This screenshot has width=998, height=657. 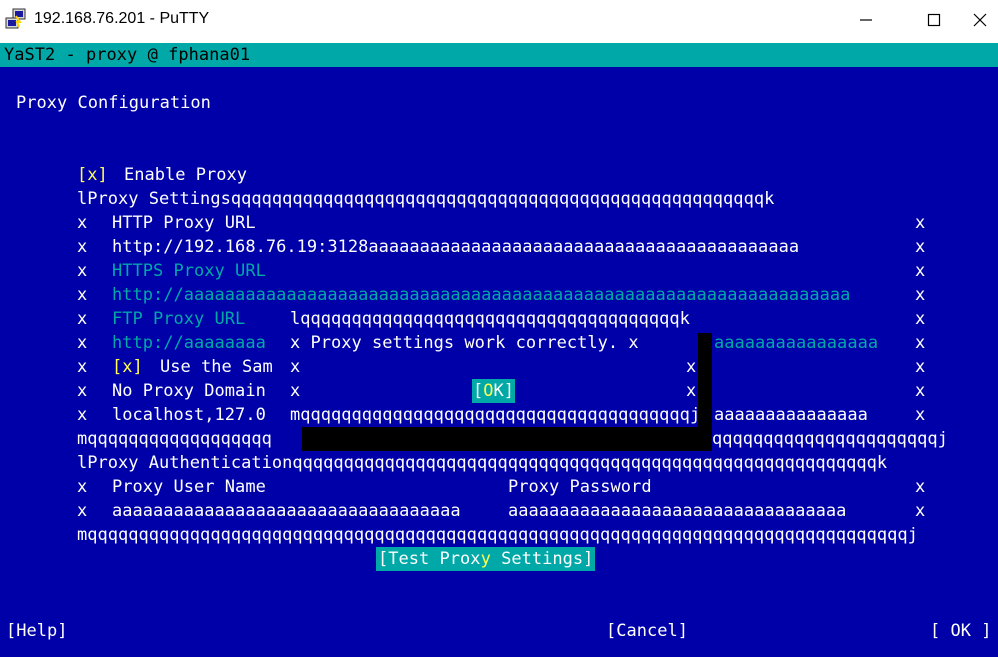 I want to click on popup-ok-button: [OK], so click(x=494, y=391).